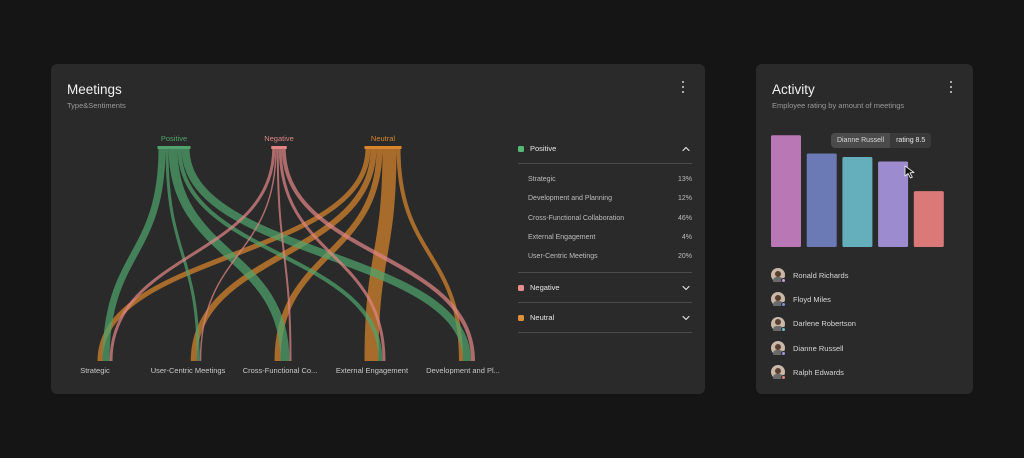 This screenshot has width=1024, height=458. What do you see at coordinates (818, 372) in the screenshot?
I see `employee-name: Ralph Edwards` at bounding box center [818, 372].